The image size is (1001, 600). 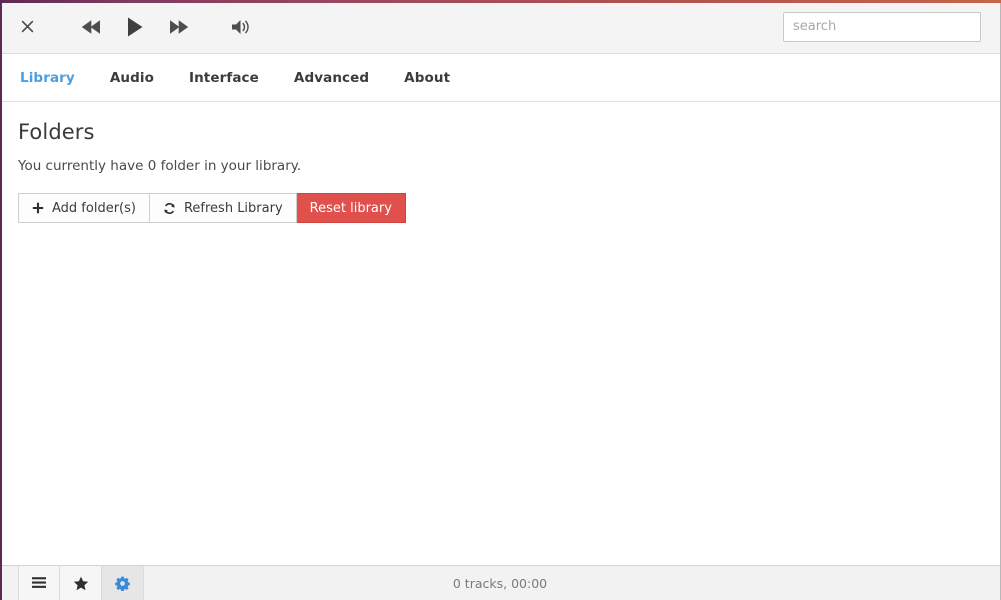 I want to click on volume-icon, so click(x=241, y=27).